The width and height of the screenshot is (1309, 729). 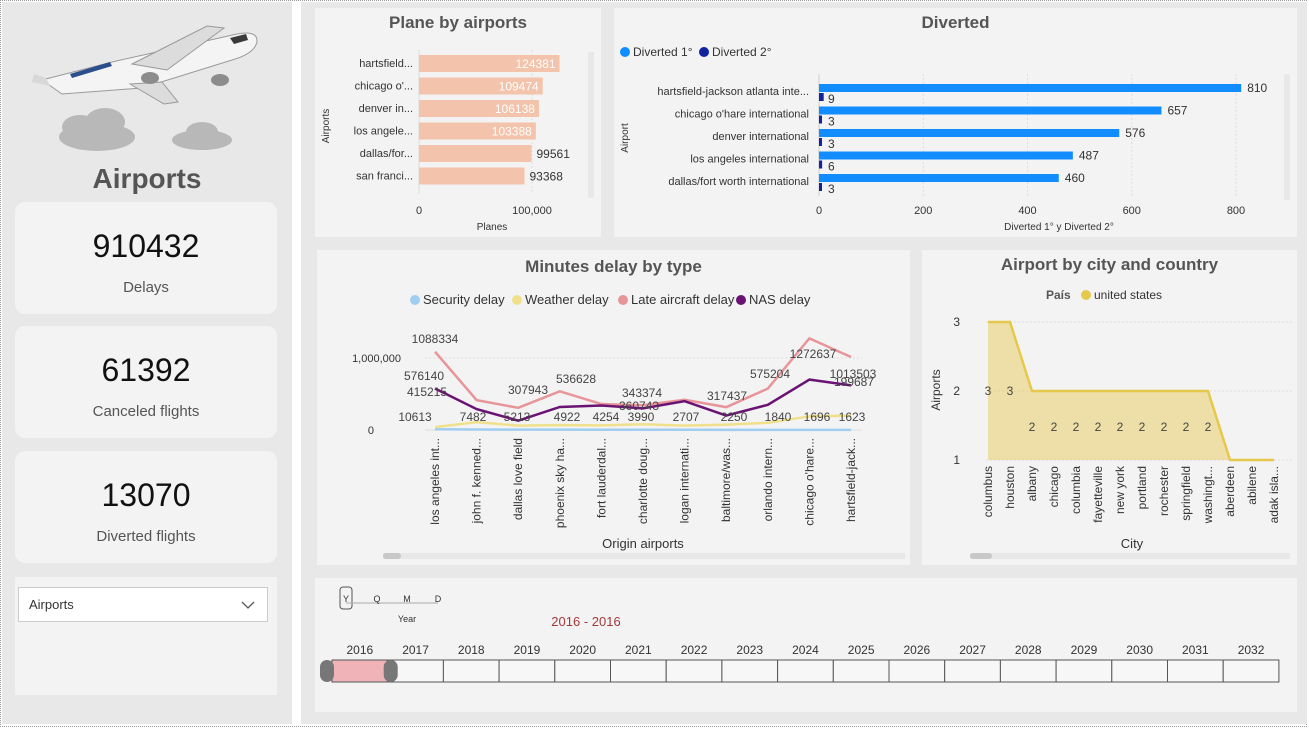 I want to click on sidebar-title: Airports, so click(x=147, y=178).